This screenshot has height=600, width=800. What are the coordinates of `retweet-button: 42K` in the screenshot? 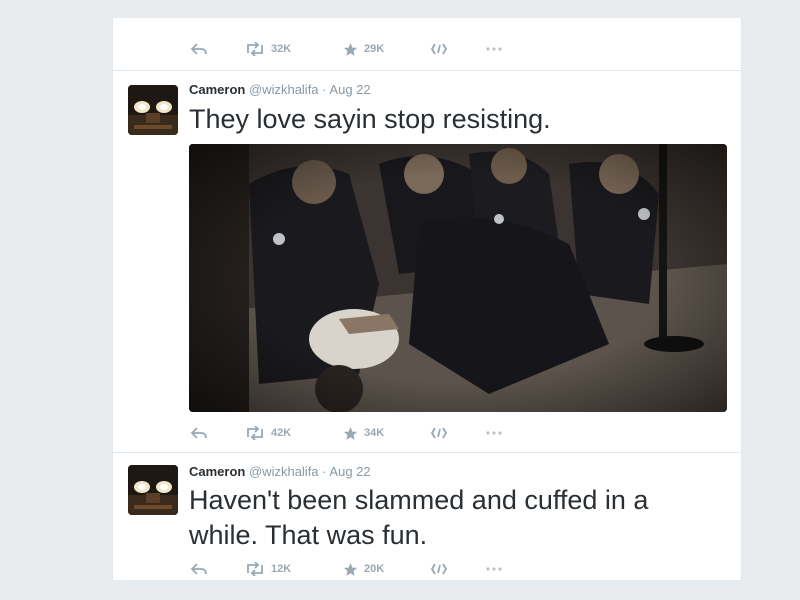 It's located at (268, 433).